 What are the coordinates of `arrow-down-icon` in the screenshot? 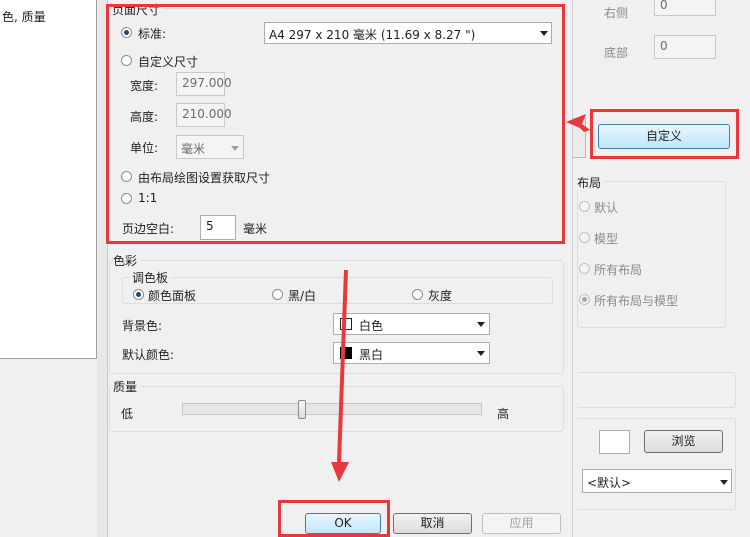 It's located at (340, 472).